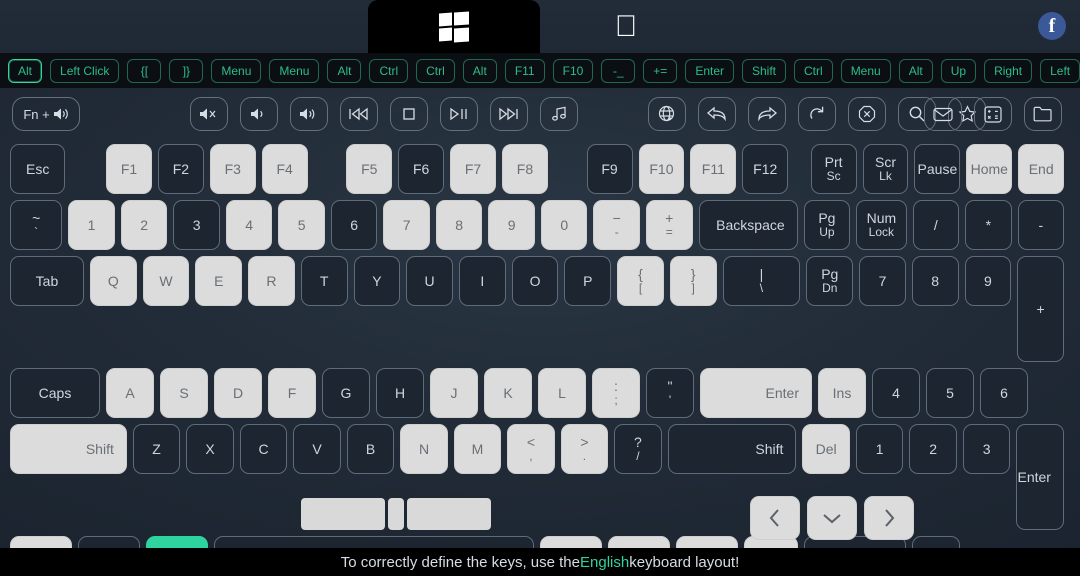  Describe the element at coordinates (573, 70) in the screenshot. I see `macro-chip: F10` at that location.